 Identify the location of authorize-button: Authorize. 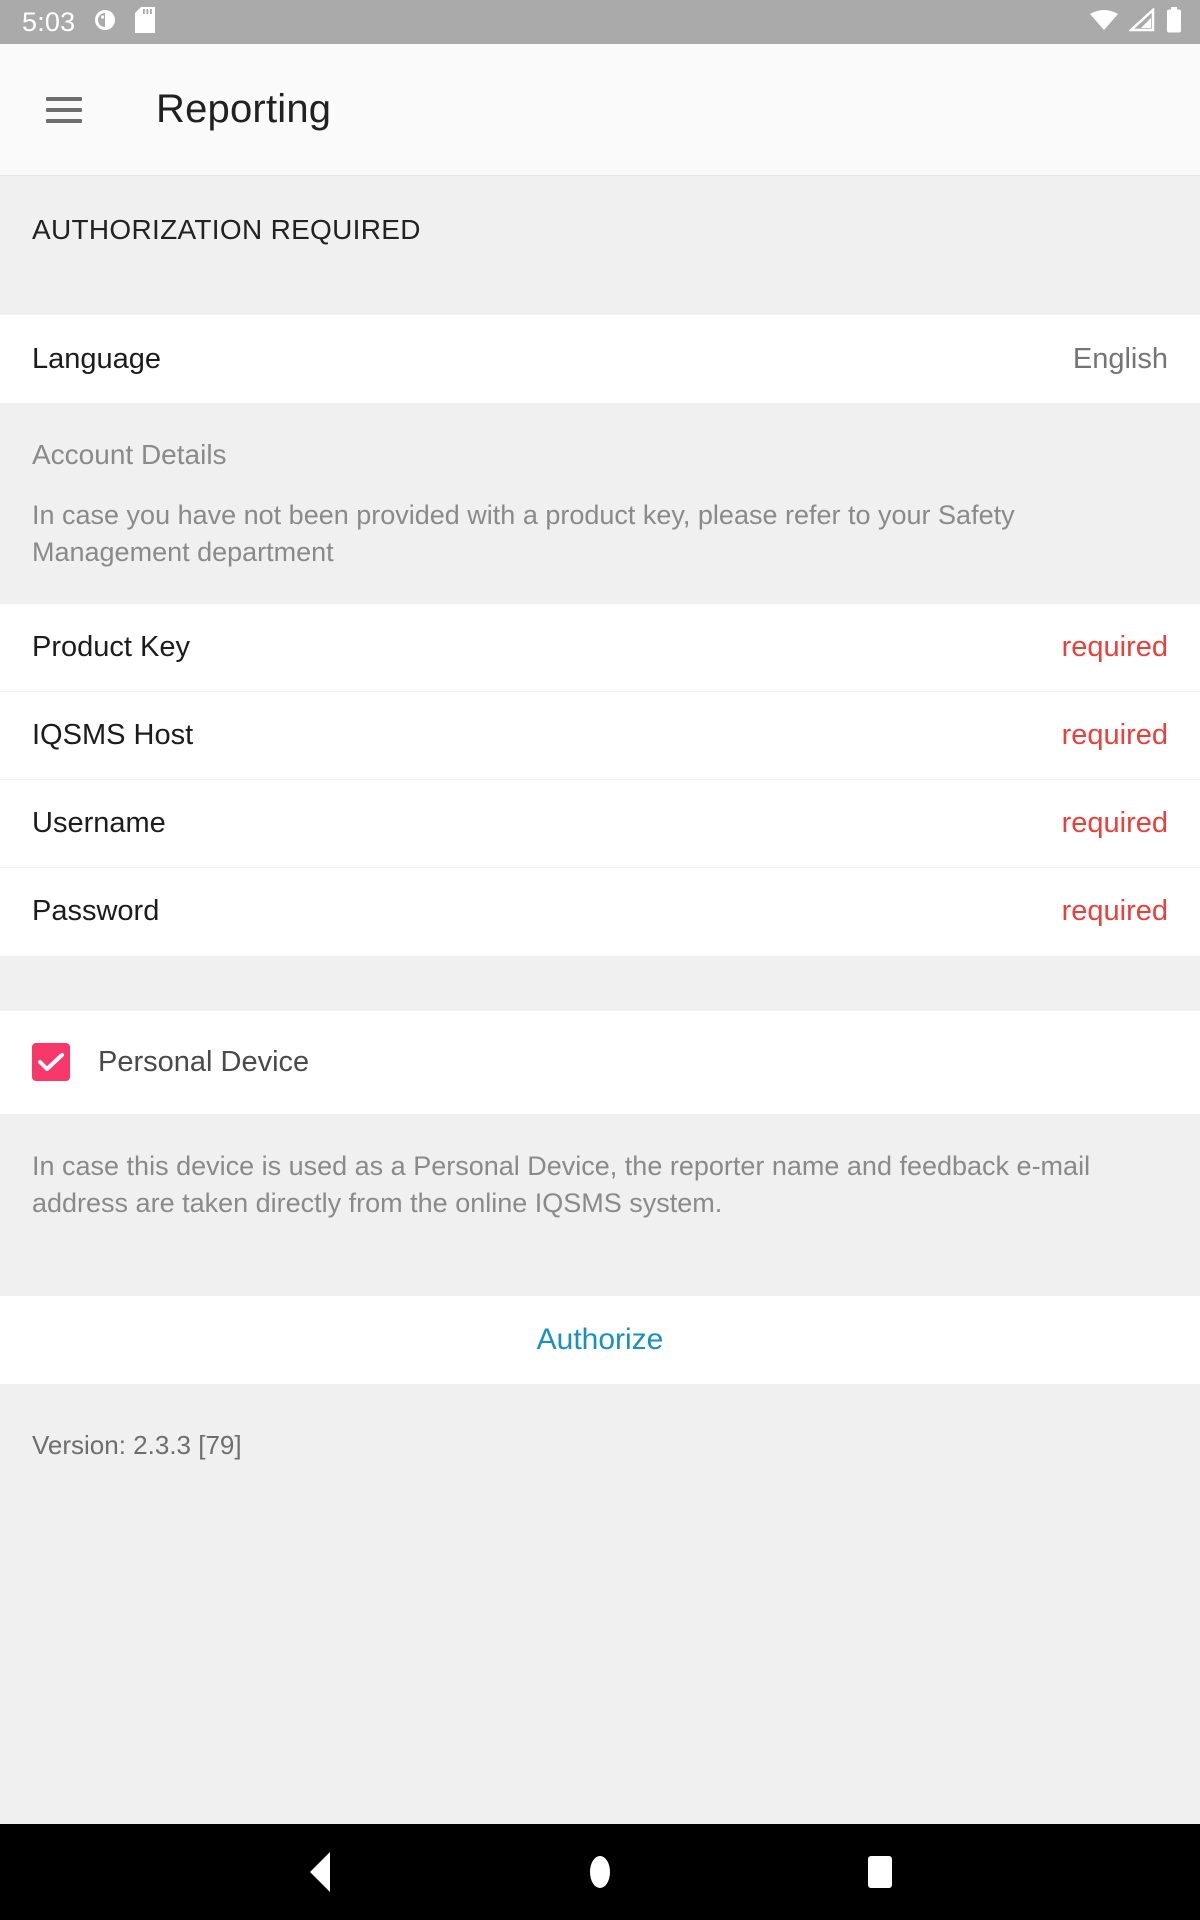
(600, 1340).